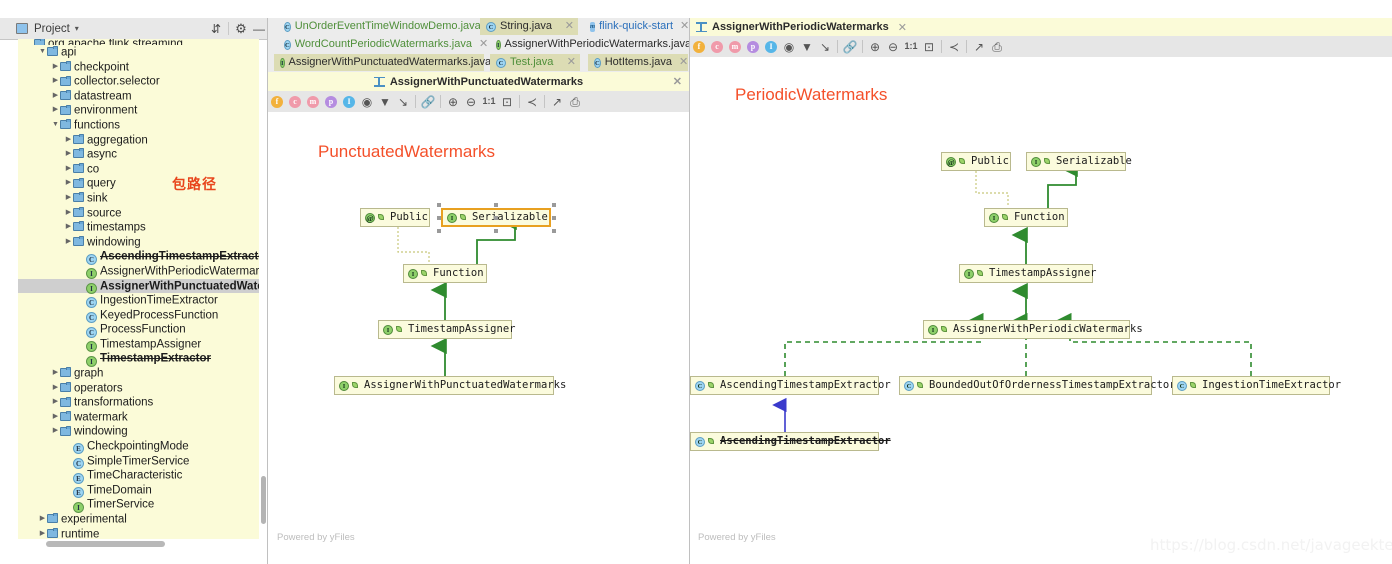  Describe the element at coordinates (575, 101) in the screenshot. I see `left_editor.toolbar-print-icon: ⎙` at that location.